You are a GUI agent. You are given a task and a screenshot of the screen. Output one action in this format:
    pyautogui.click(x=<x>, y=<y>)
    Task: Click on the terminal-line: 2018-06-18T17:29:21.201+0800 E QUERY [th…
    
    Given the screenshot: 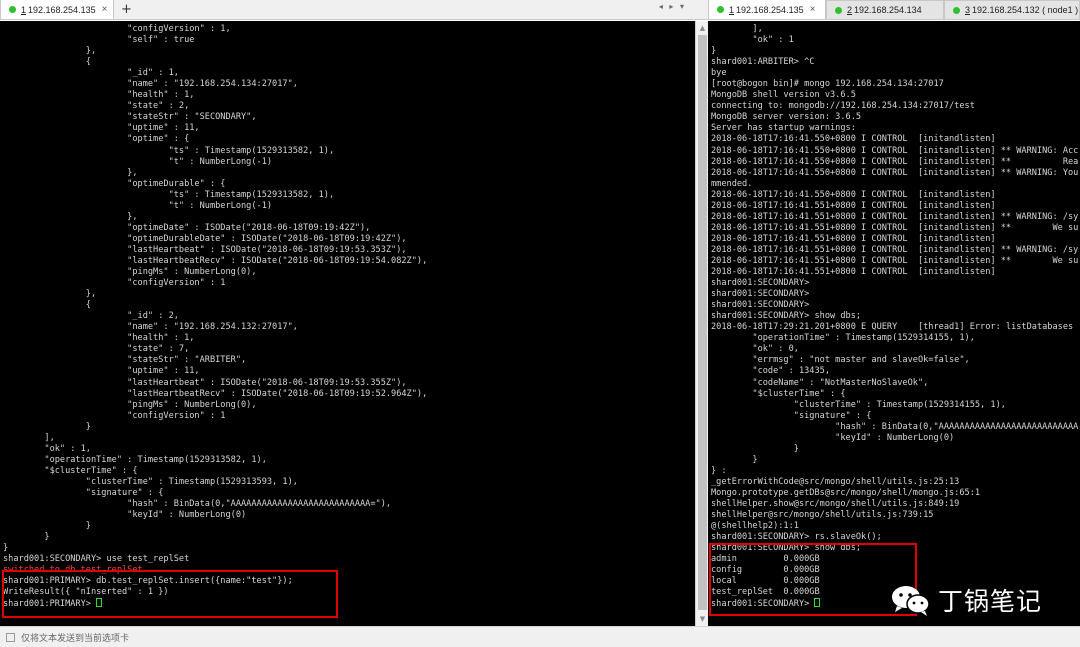 What is the action you would take?
    pyautogui.click(x=892, y=327)
    